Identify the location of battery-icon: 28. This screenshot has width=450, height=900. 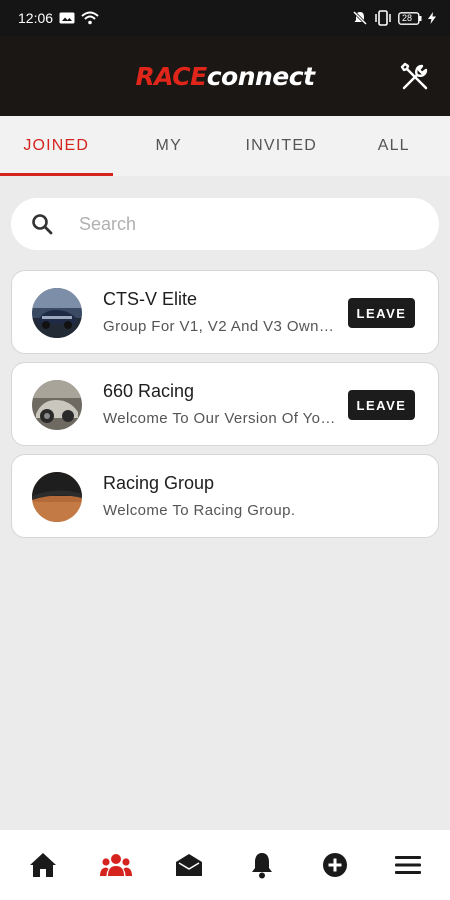
(410, 18).